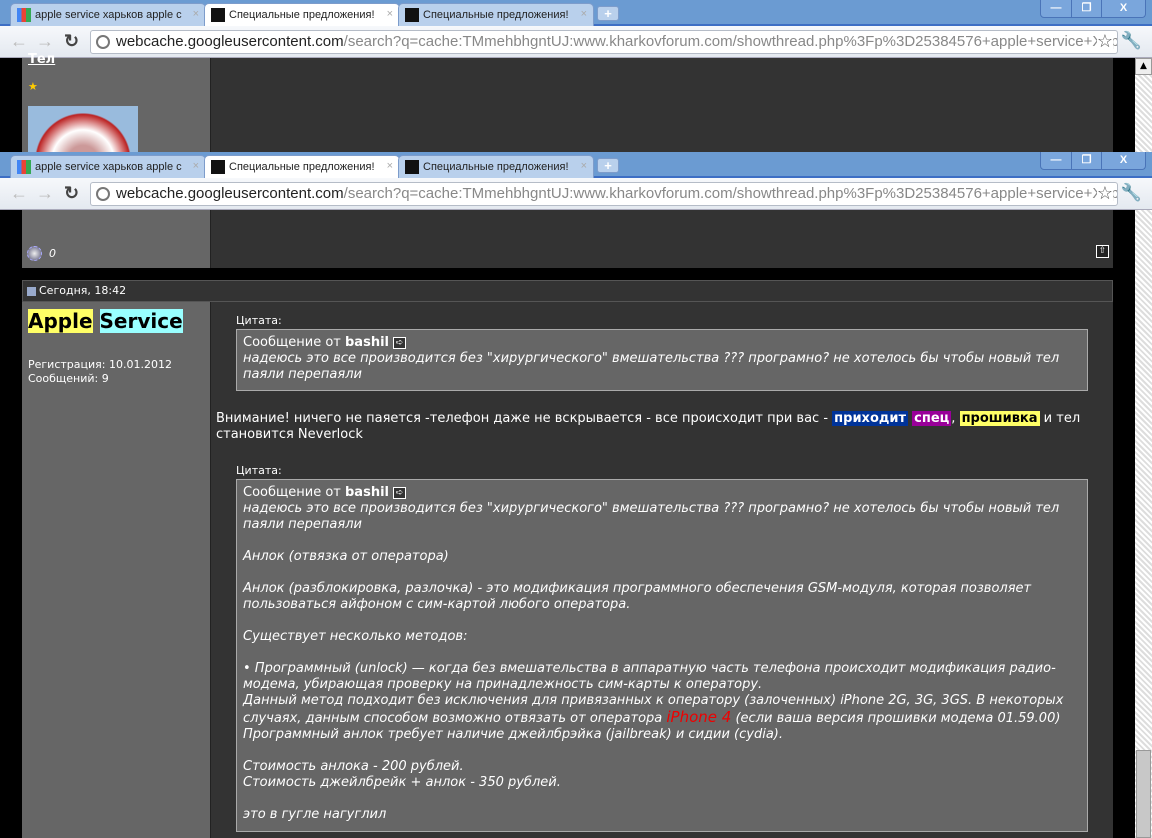 The width and height of the screenshot is (1152, 838). I want to click on reply-text-part: ,, so click(955, 418).